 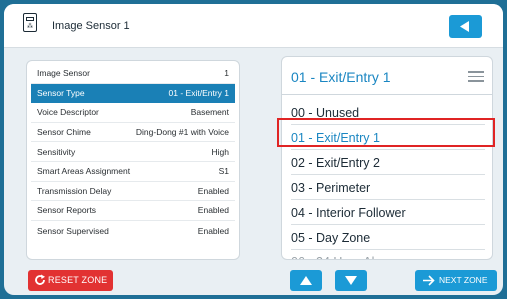 What do you see at coordinates (91, 26) in the screenshot?
I see `page-title: Image Sensor 1` at bounding box center [91, 26].